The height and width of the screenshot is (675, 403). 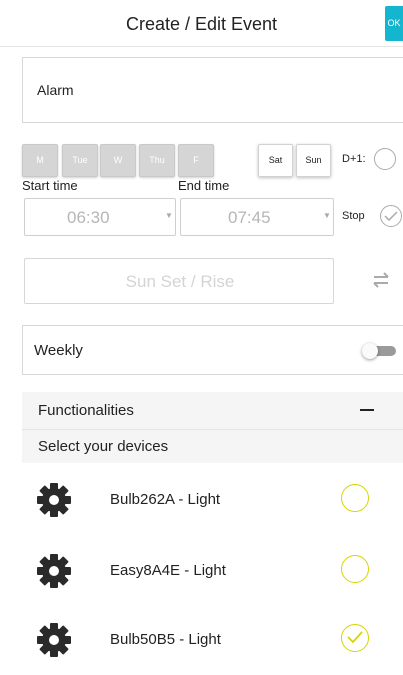 I want to click on stop-checkbox, so click(x=391, y=216).